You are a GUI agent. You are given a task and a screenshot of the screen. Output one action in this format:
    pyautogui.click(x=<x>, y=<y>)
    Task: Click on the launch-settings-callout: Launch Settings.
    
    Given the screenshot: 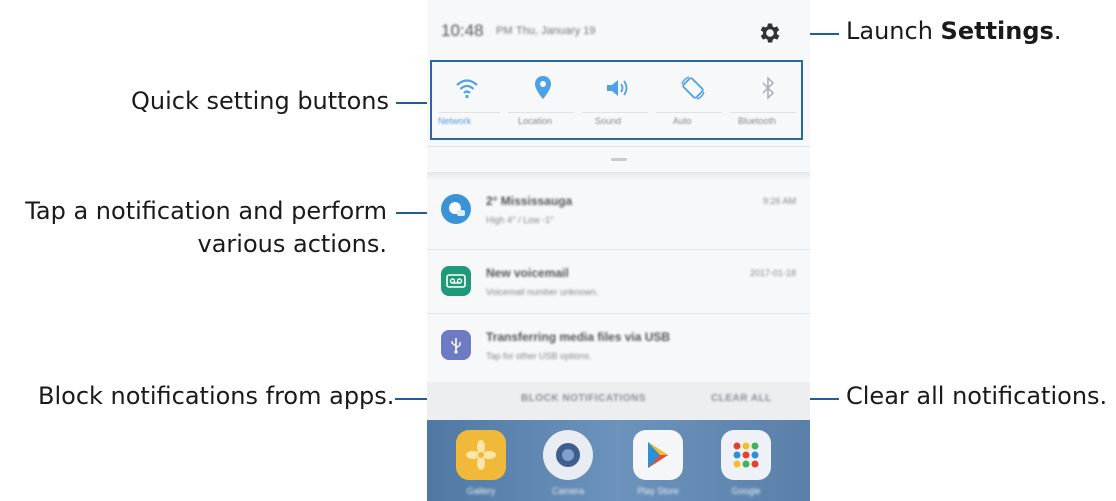 What is the action you would take?
    pyautogui.click(x=953, y=31)
    